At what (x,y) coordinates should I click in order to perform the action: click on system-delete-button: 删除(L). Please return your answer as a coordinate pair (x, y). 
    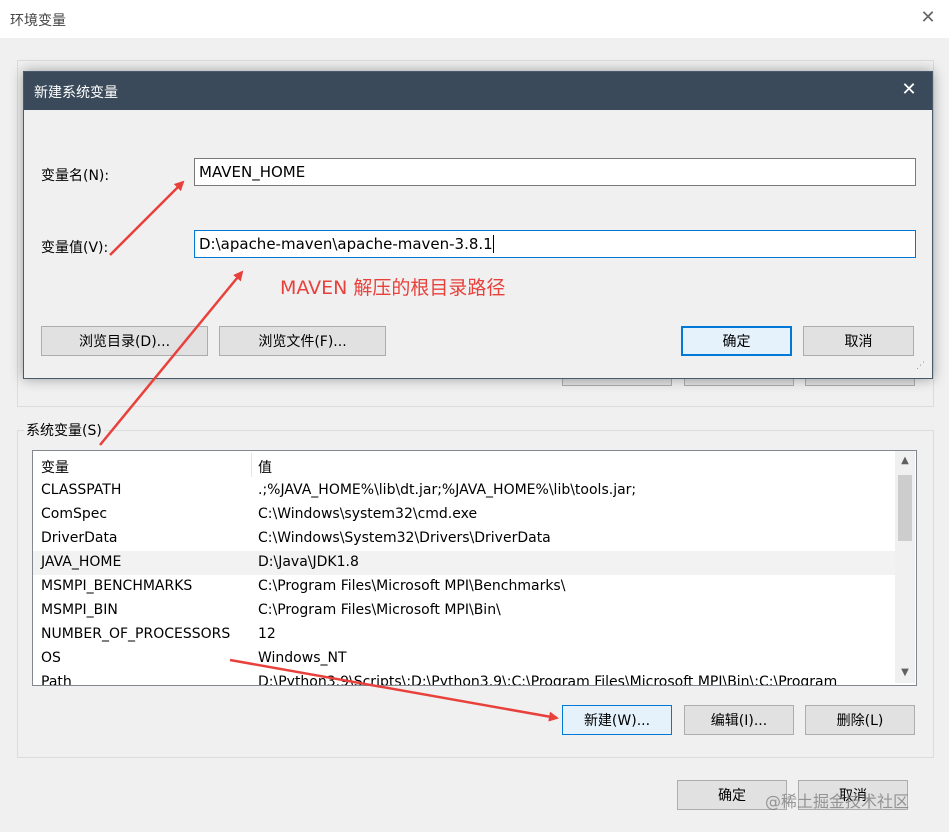
    Looking at the image, I should click on (860, 720).